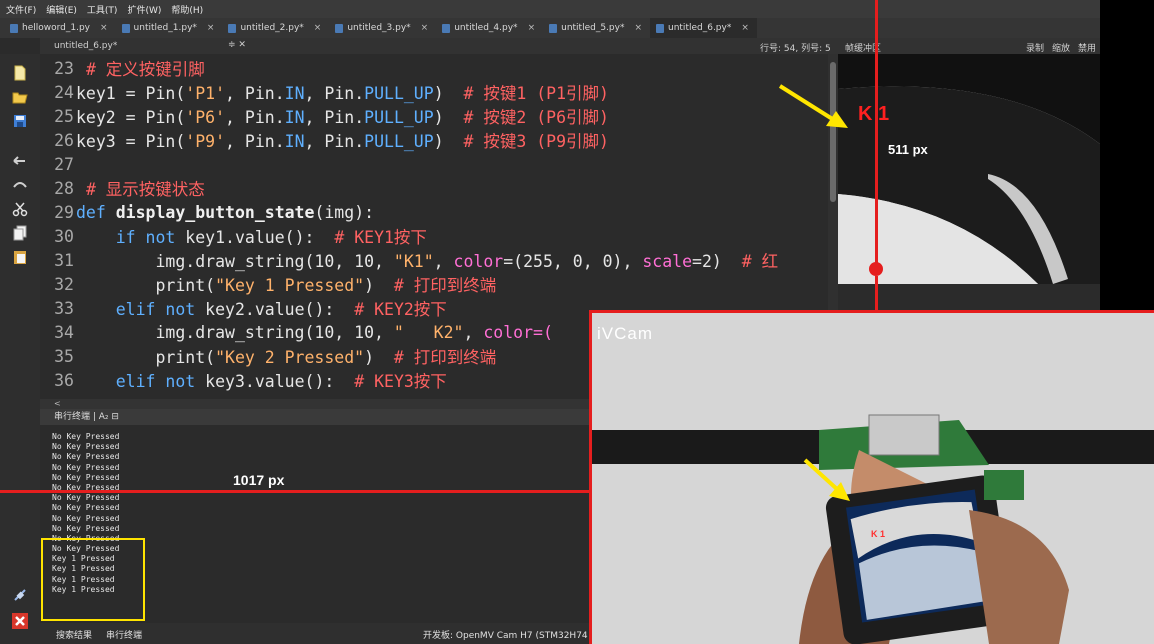 The height and width of the screenshot is (644, 1154). What do you see at coordinates (814, 292) in the screenshot?
I see `annotation-arrows` at bounding box center [814, 292].